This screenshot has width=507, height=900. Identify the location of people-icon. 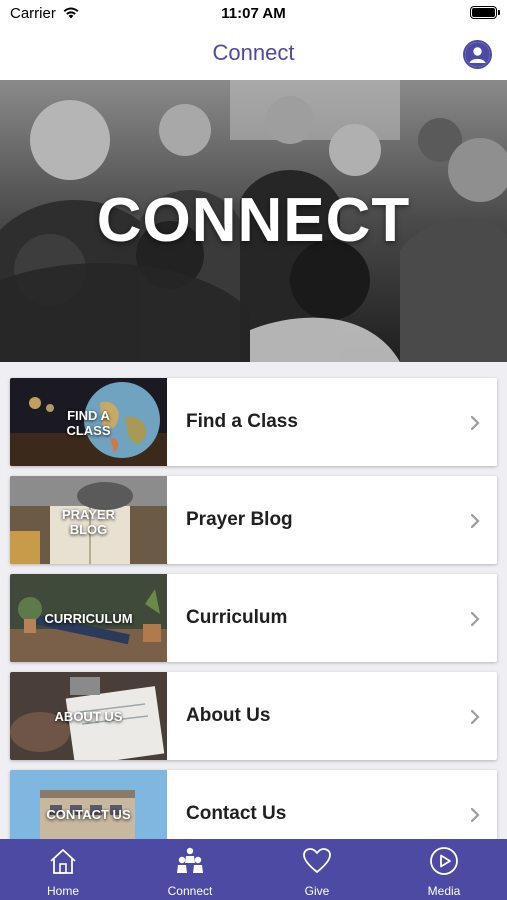
(190, 860).